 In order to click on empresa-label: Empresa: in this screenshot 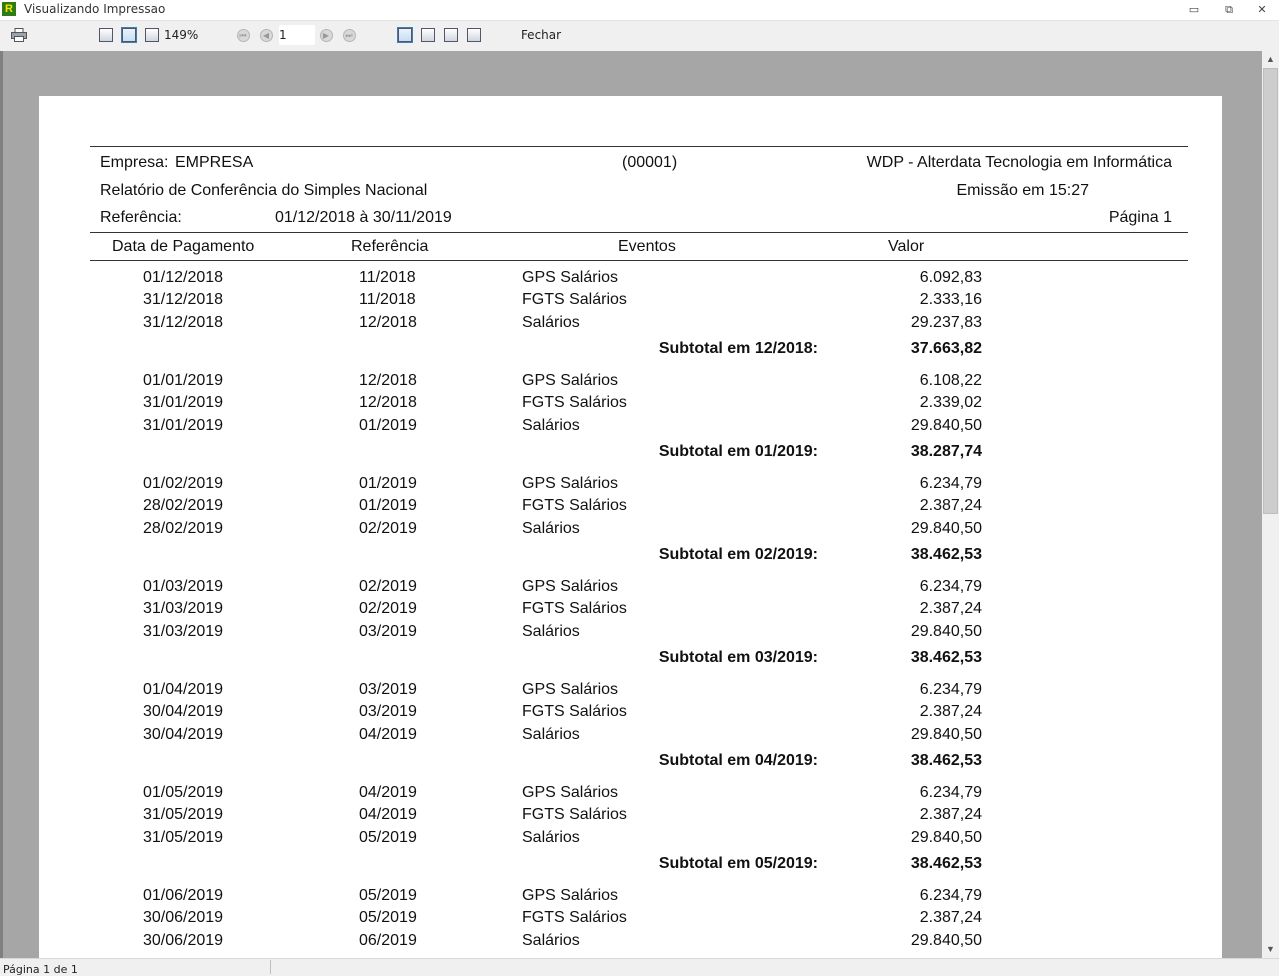, I will do `click(134, 162)`.